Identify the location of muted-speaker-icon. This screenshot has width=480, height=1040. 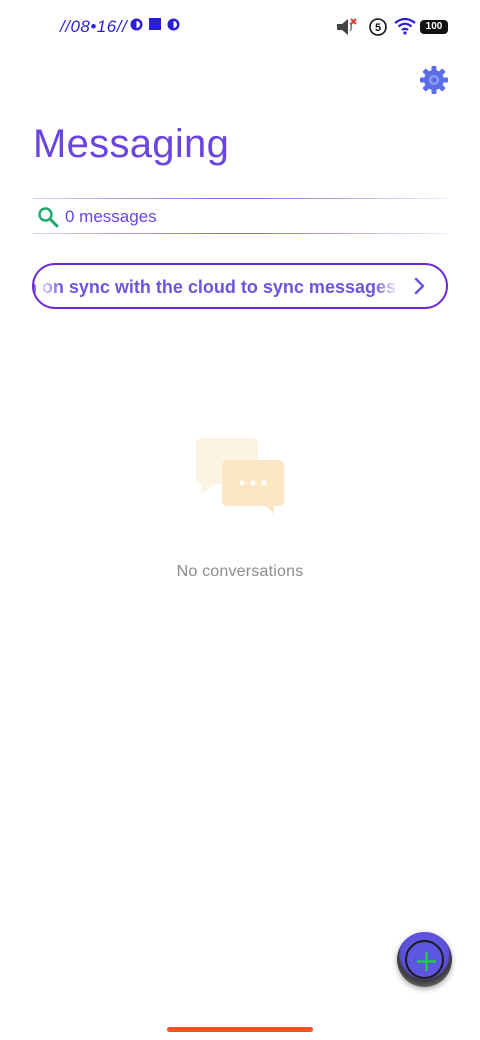
(347, 26).